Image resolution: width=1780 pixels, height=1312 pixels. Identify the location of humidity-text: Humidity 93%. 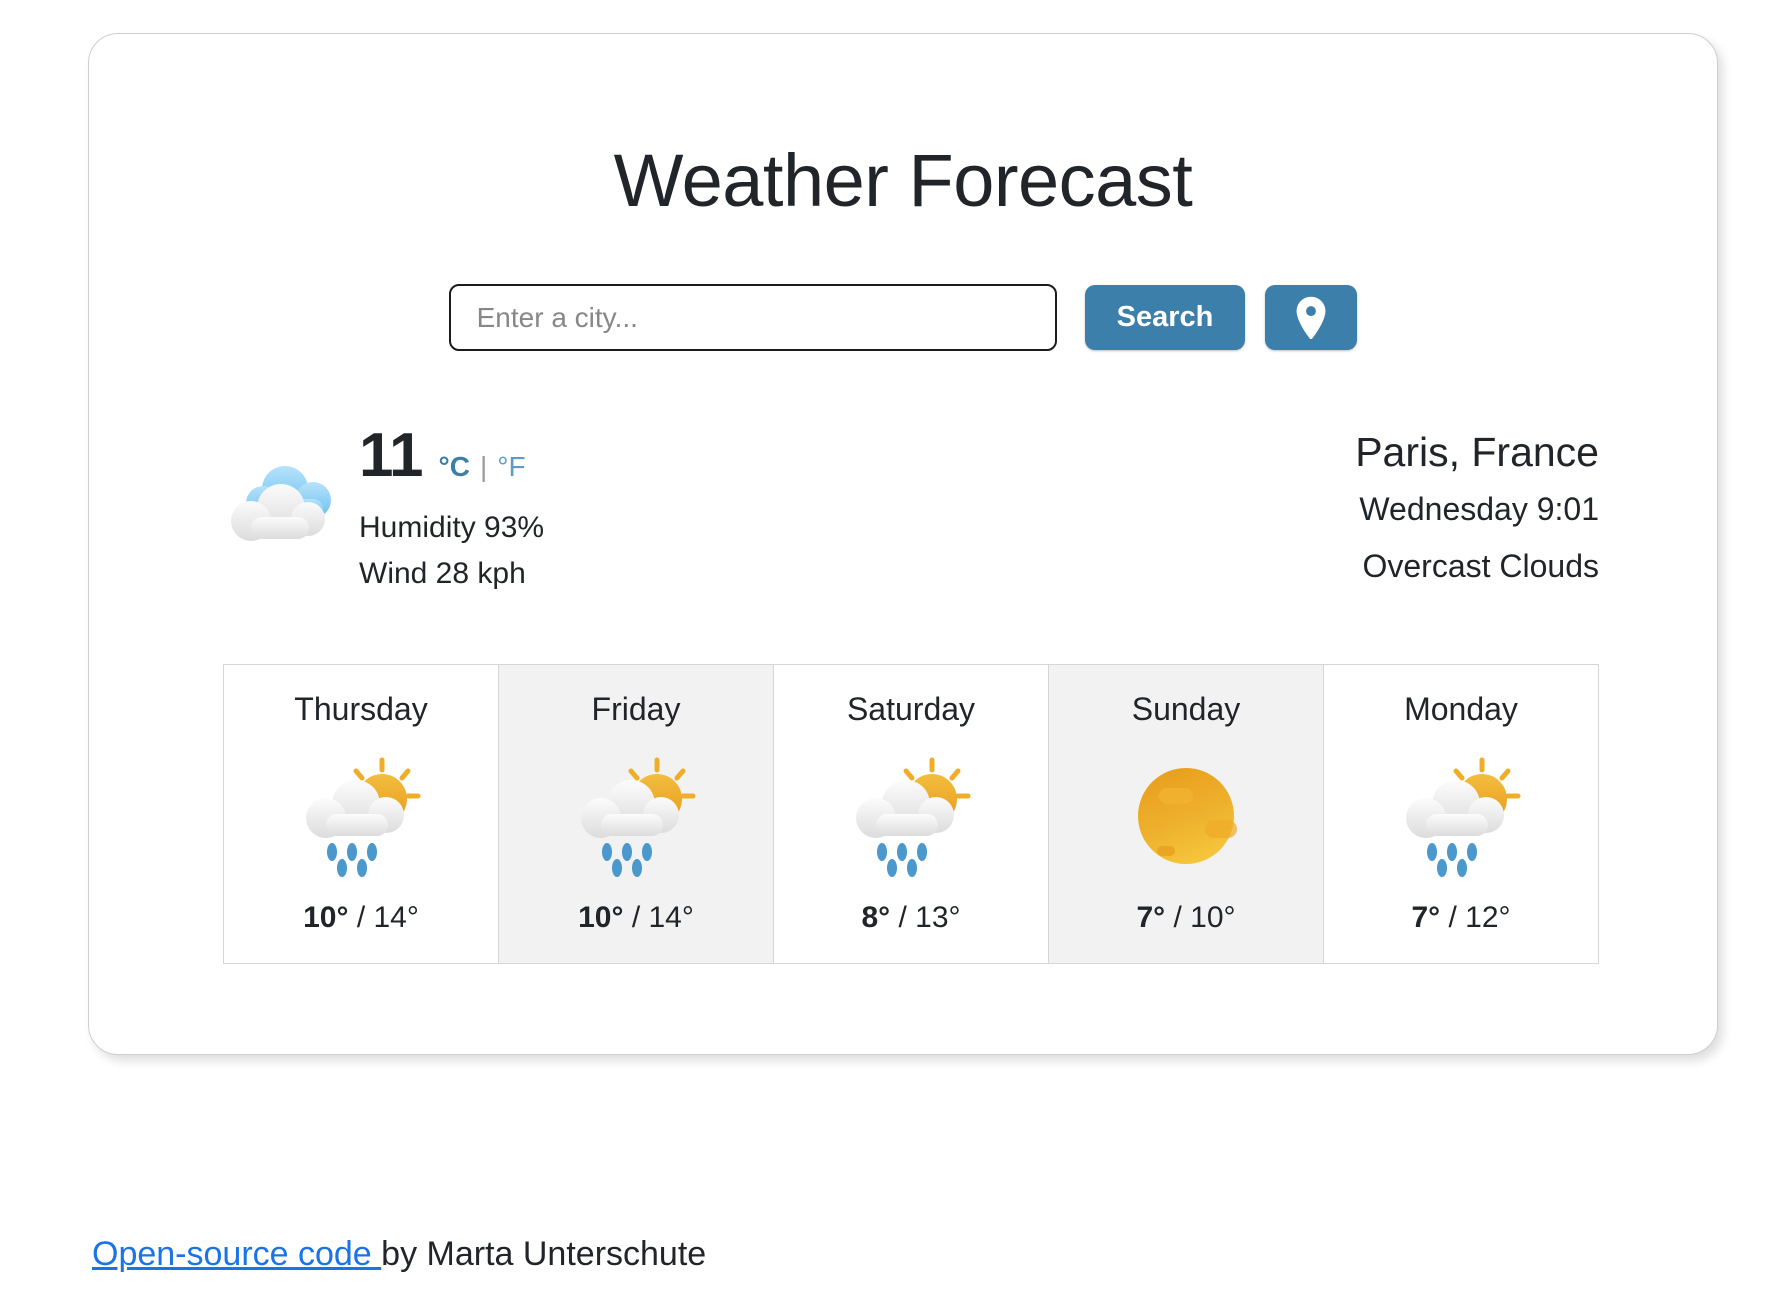
(452, 527).